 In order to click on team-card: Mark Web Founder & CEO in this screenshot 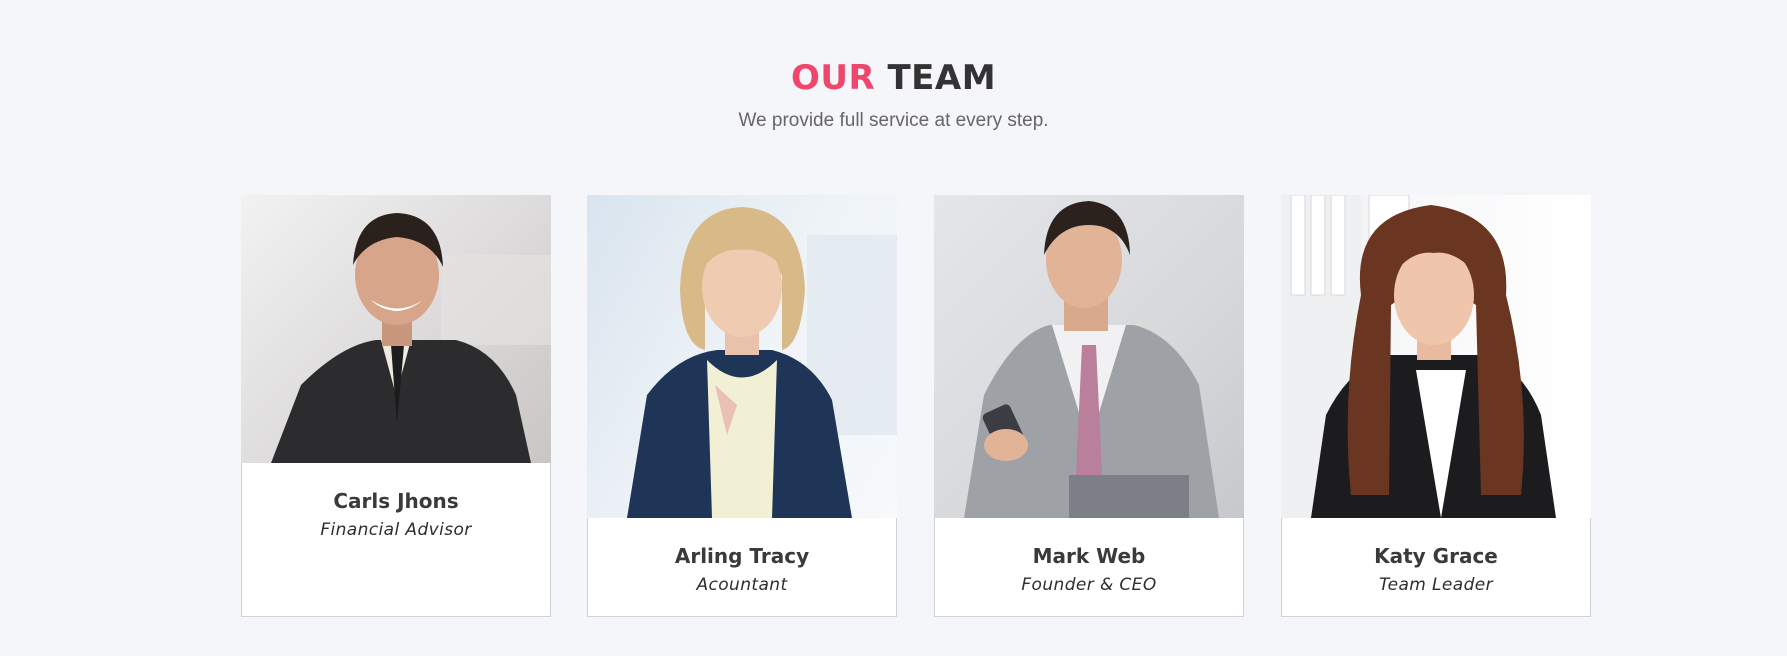, I will do `click(1089, 406)`.